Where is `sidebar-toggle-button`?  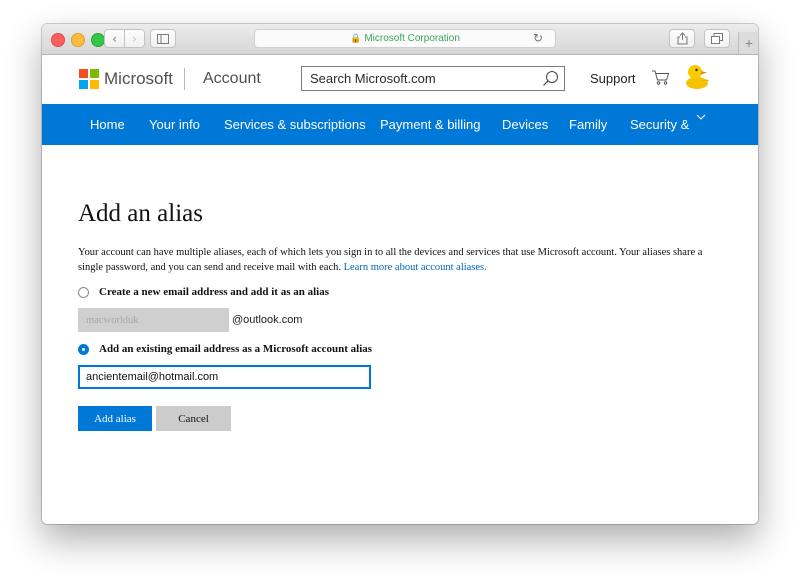 sidebar-toggle-button is located at coordinates (163, 38).